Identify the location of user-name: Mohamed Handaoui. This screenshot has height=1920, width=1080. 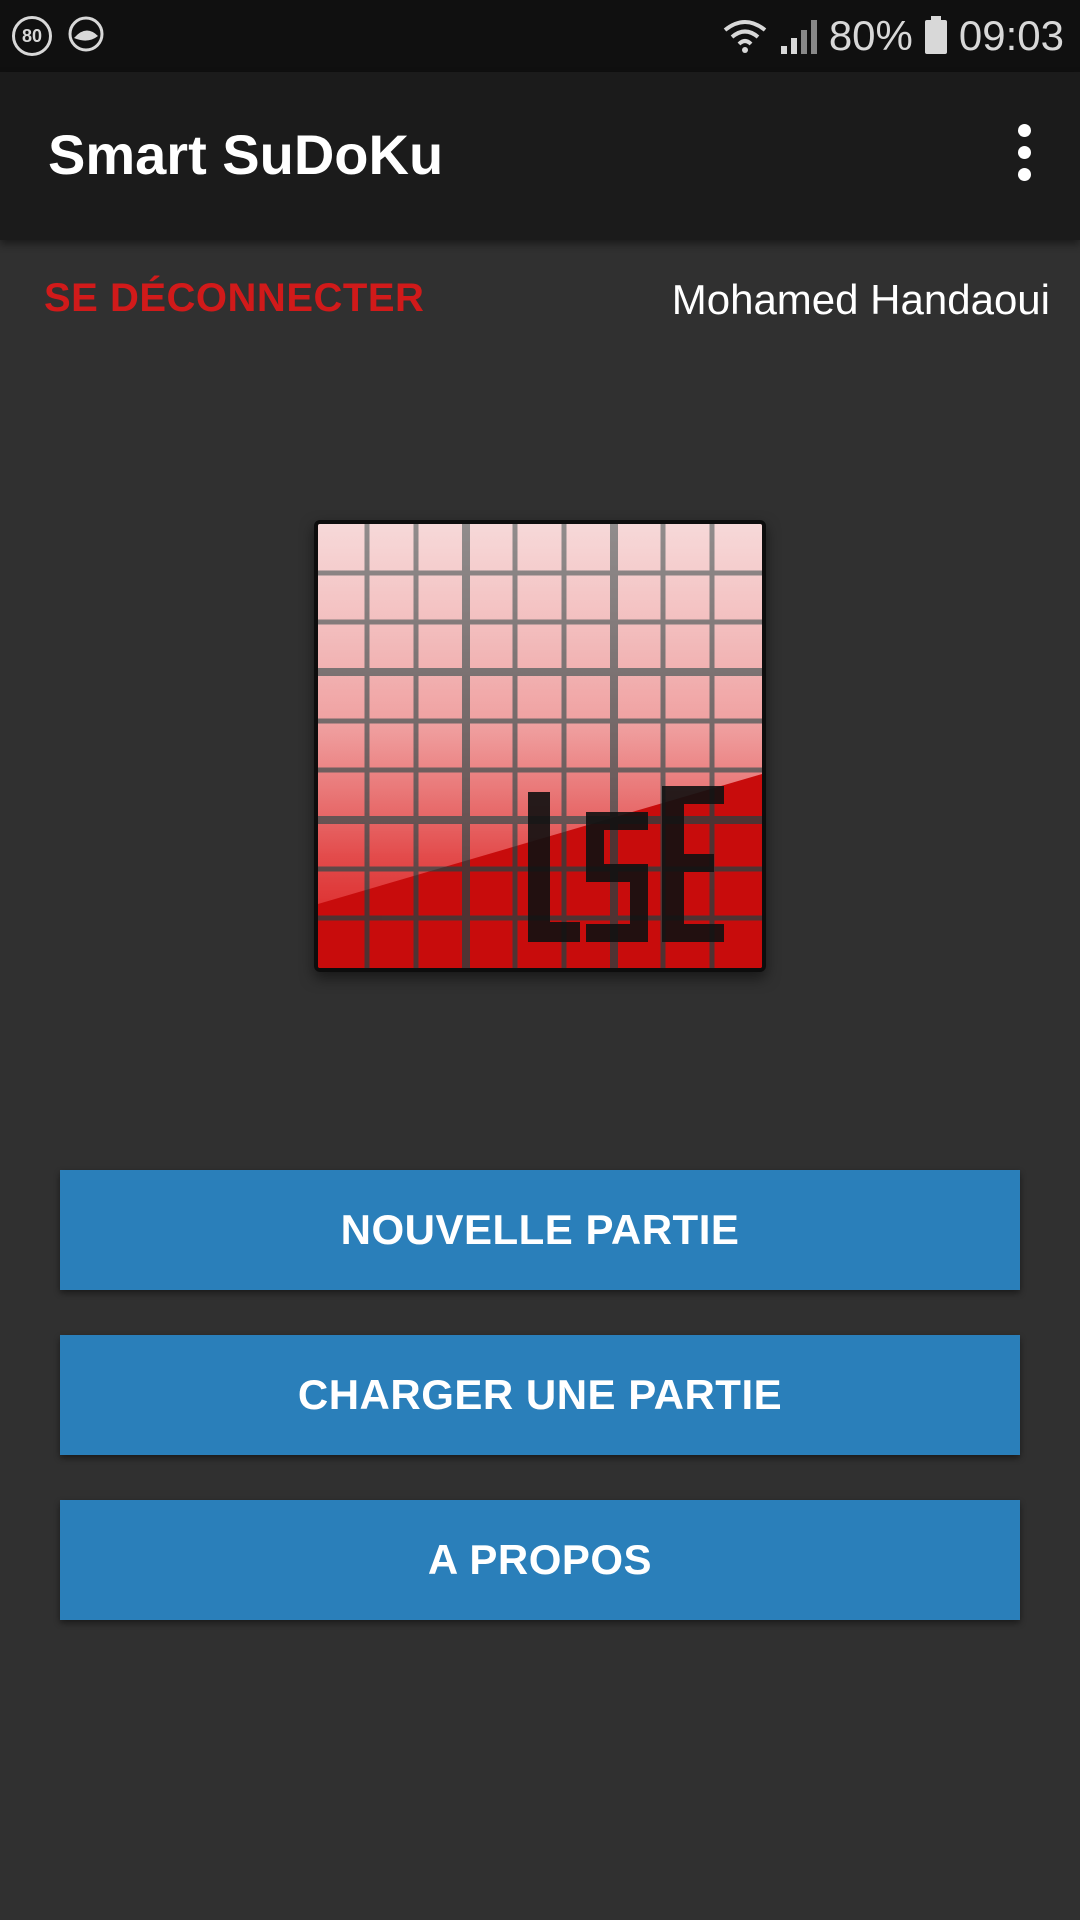
(860, 299).